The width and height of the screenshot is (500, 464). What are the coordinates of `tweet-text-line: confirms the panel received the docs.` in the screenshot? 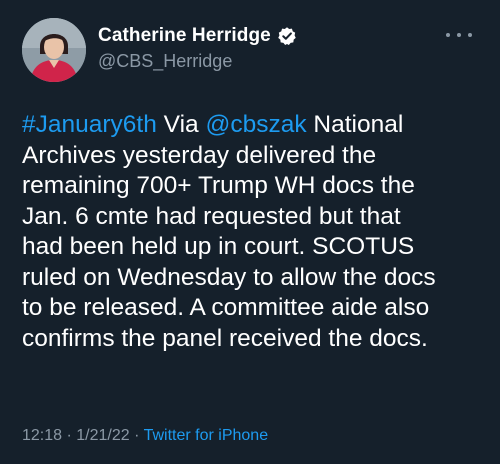 It's located at (257, 339).